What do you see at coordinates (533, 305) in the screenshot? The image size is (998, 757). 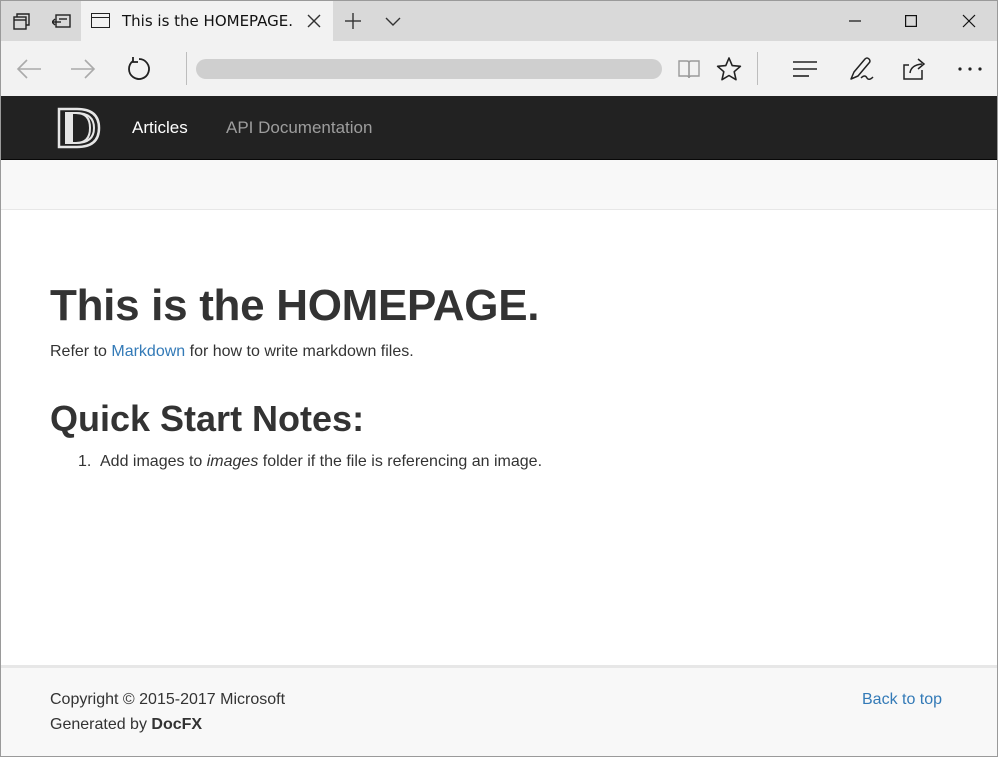 I see `page-title-suffix: .` at bounding box center [533, 305].